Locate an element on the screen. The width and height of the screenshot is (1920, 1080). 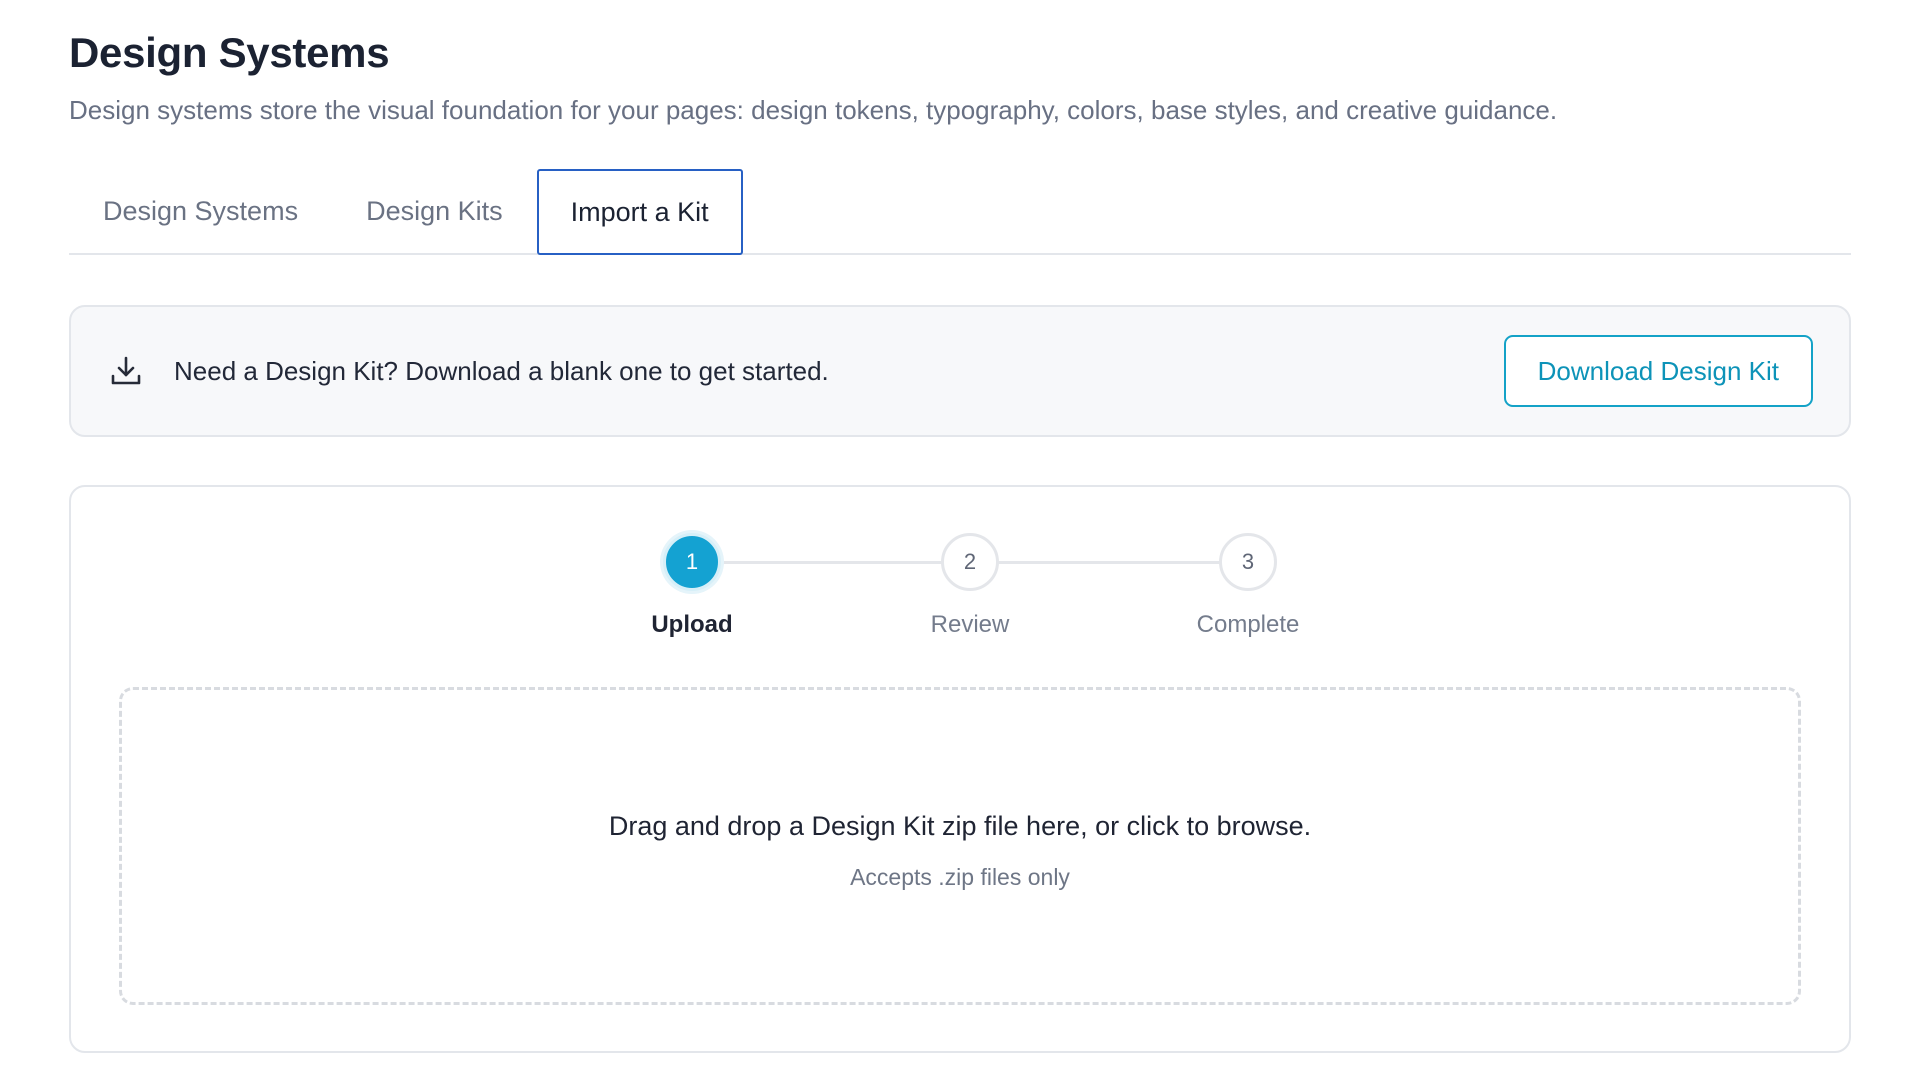
step-review: 2 Review is located at coordinates (970, 586).